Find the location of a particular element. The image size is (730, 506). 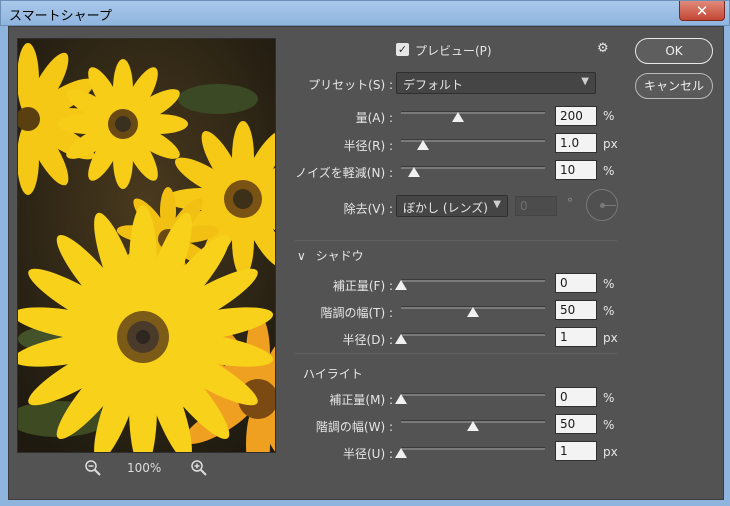

shadow-tonal-unit: % is located at coordinates (609, 311).